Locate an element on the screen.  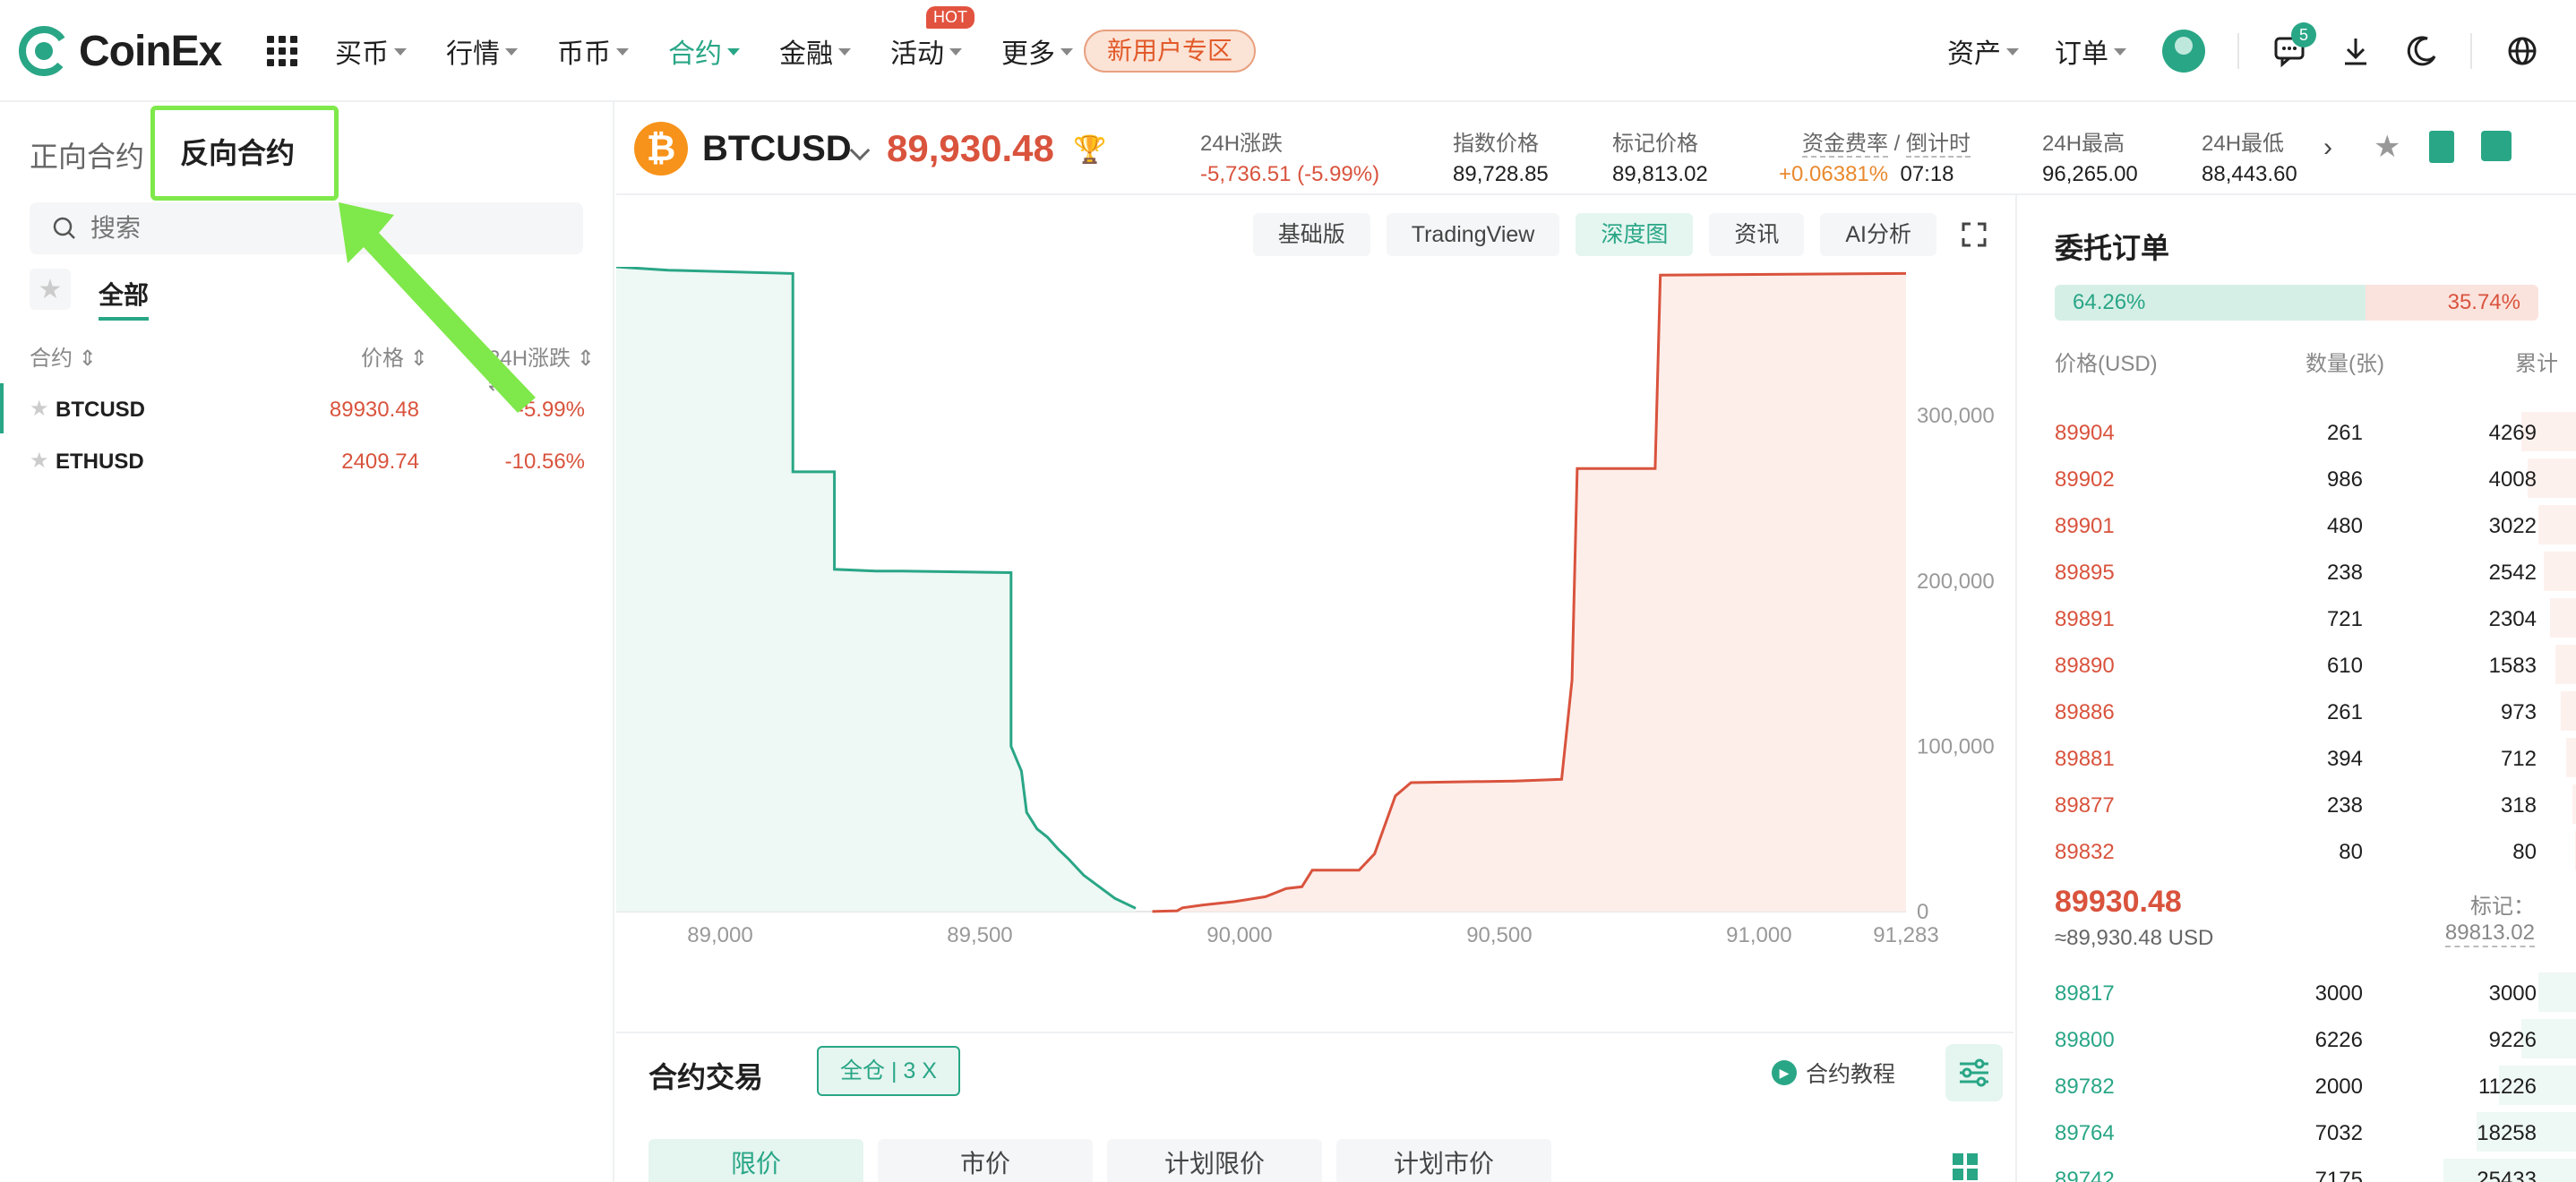
ask-row: 89877 238 318 is located at coordinates (2296, 804).